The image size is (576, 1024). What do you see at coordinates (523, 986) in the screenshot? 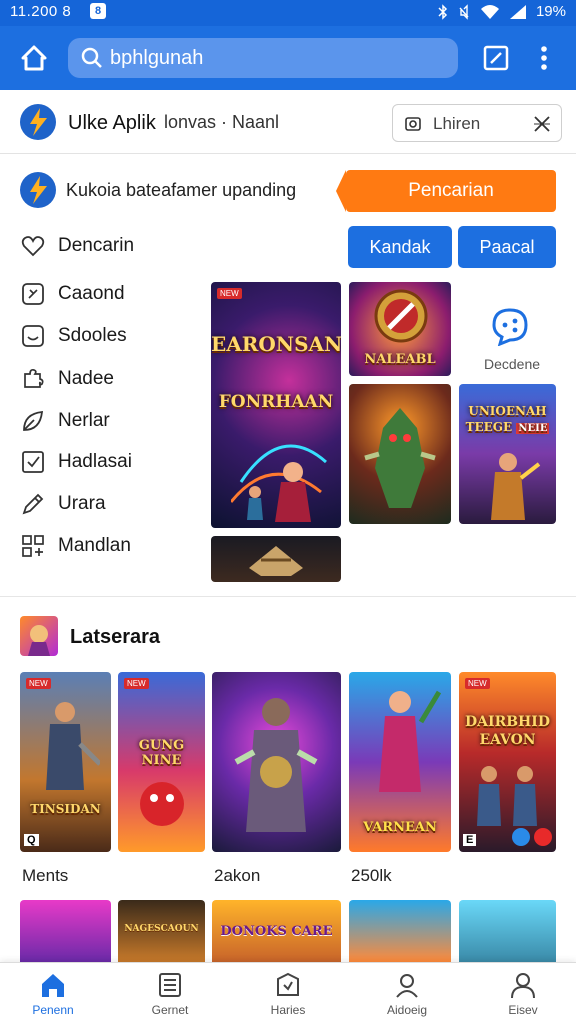
I see `profile-icon` at bounding box center [523, 986].